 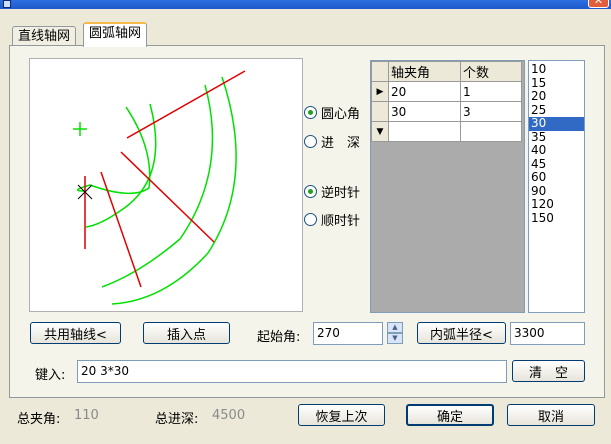 What do you see at coordinates (556, 204) in the screenshot?
I see `list-item: 120` at bounding box center [556, 204].